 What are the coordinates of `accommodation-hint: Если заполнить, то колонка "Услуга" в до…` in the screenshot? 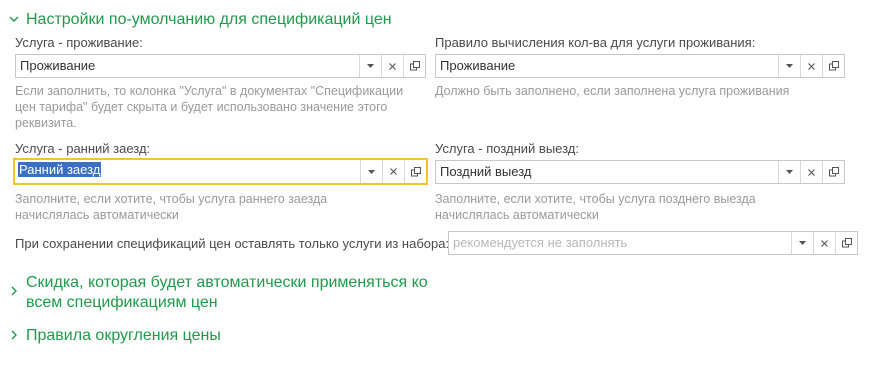 It's located at (209, 107).